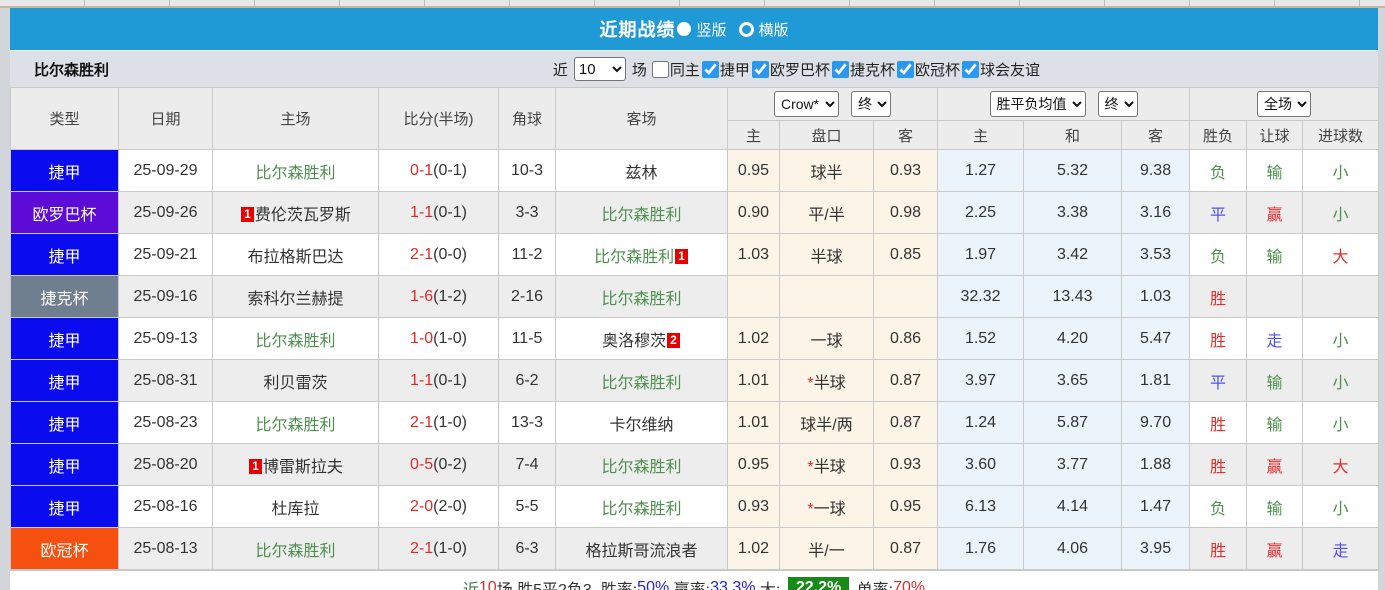 The width and height of the screenshot is (1385, 590). Describe the element at coordinates (450, 296) in the screenshot. I see `halftime-score: (1-2)` at that location.